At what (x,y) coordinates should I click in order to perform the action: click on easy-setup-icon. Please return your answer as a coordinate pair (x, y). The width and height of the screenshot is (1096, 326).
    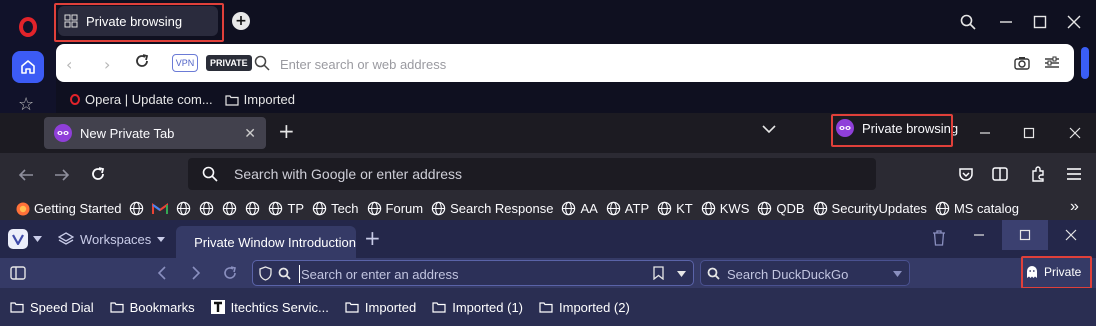
    Looking at the image, I should click on (1052, 63).